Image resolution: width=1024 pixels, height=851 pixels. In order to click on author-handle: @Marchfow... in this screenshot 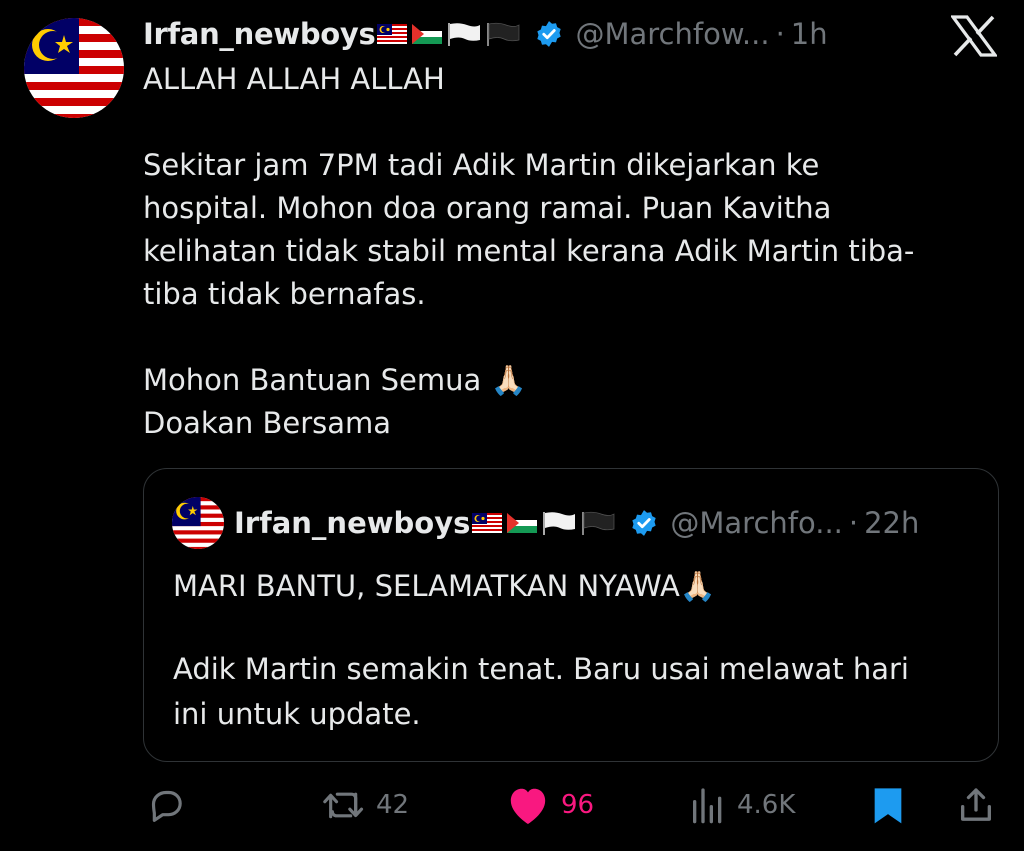, I will do `click(672, 34)`.